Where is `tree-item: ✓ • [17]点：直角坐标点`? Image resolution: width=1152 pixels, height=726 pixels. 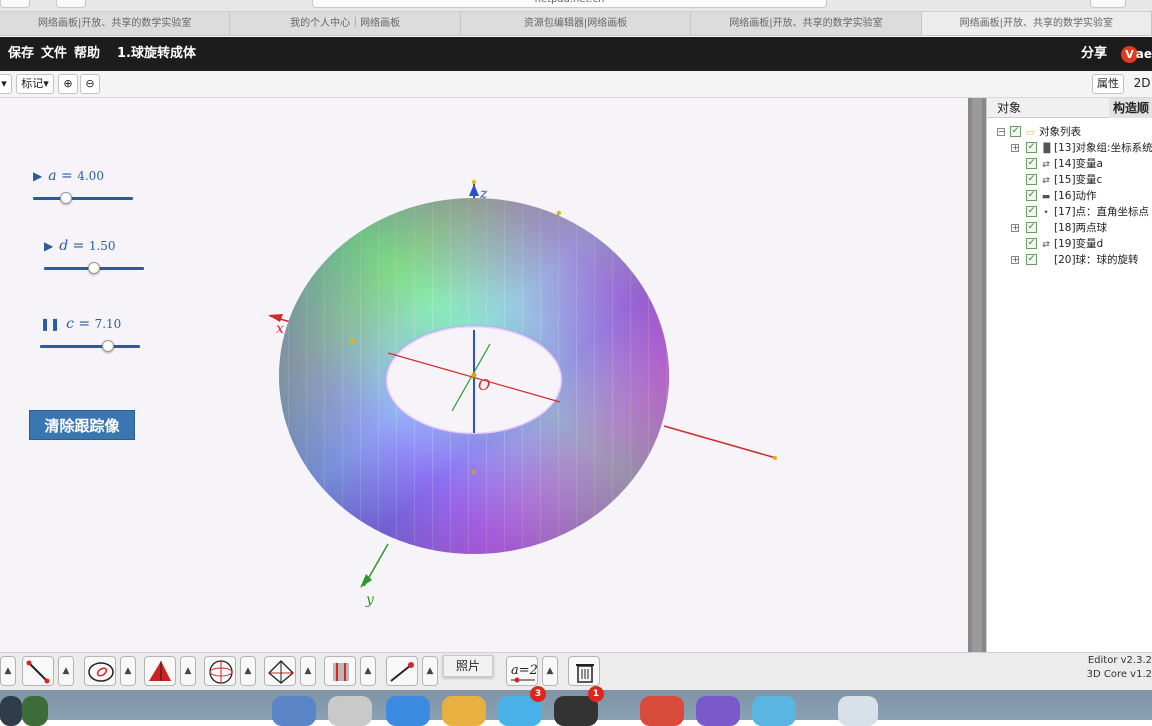
tree-item: ✓ • [17]点：直角坐标点 is located at coordinates (1073, 212).